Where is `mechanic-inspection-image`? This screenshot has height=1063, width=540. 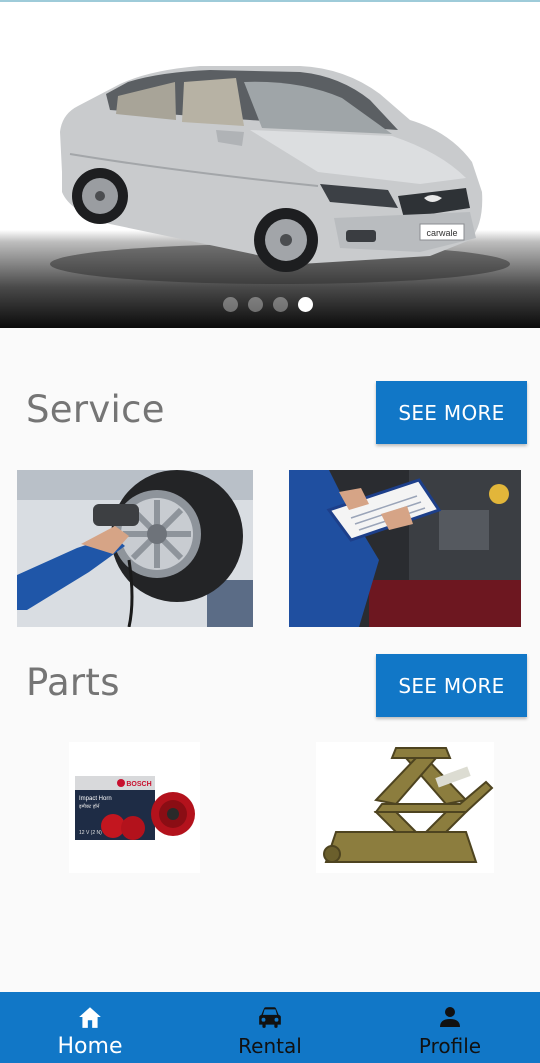
mechanic-inspection-image is located at coordinates (405, 548).